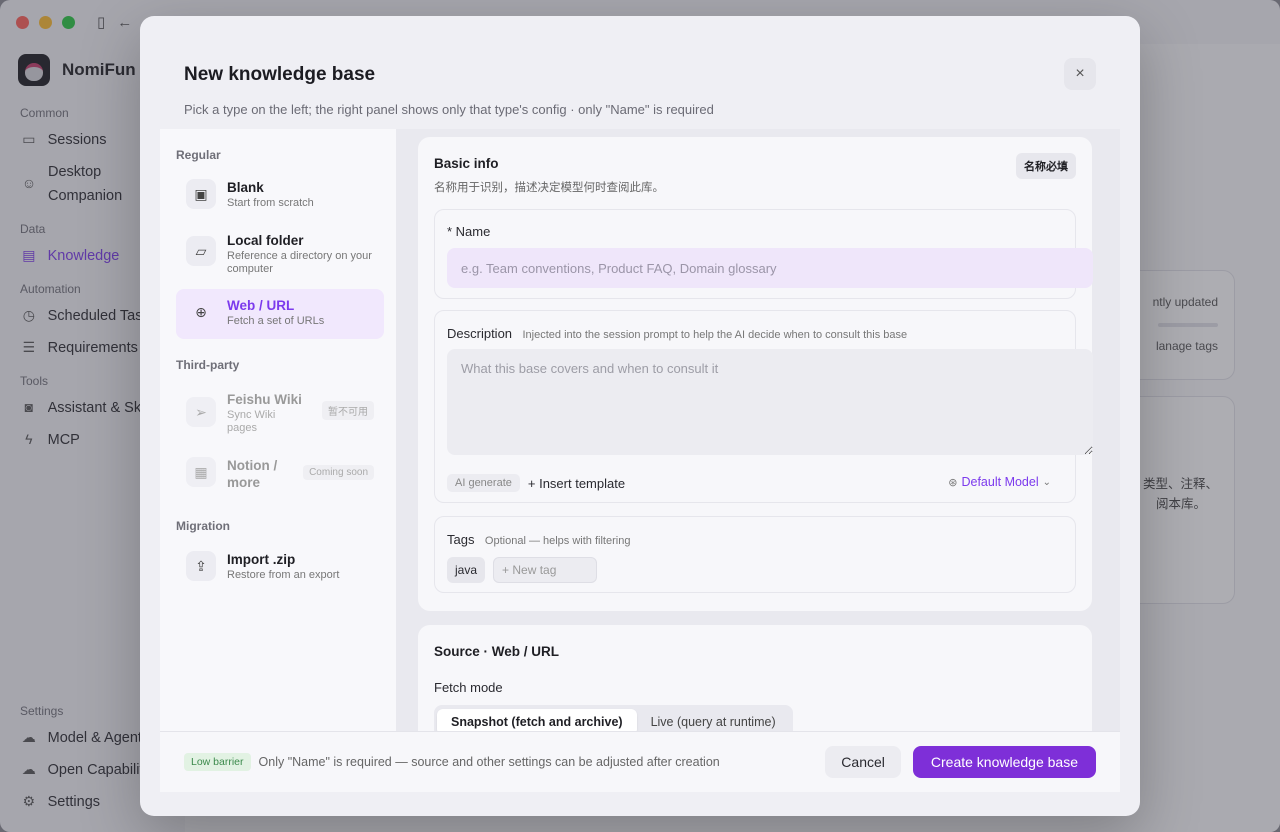  Describe the element at coordinates (537, 720) in the screenshot. I see `fetch-mode-snapshot: Snapshot (fetch and archive)` at that location.